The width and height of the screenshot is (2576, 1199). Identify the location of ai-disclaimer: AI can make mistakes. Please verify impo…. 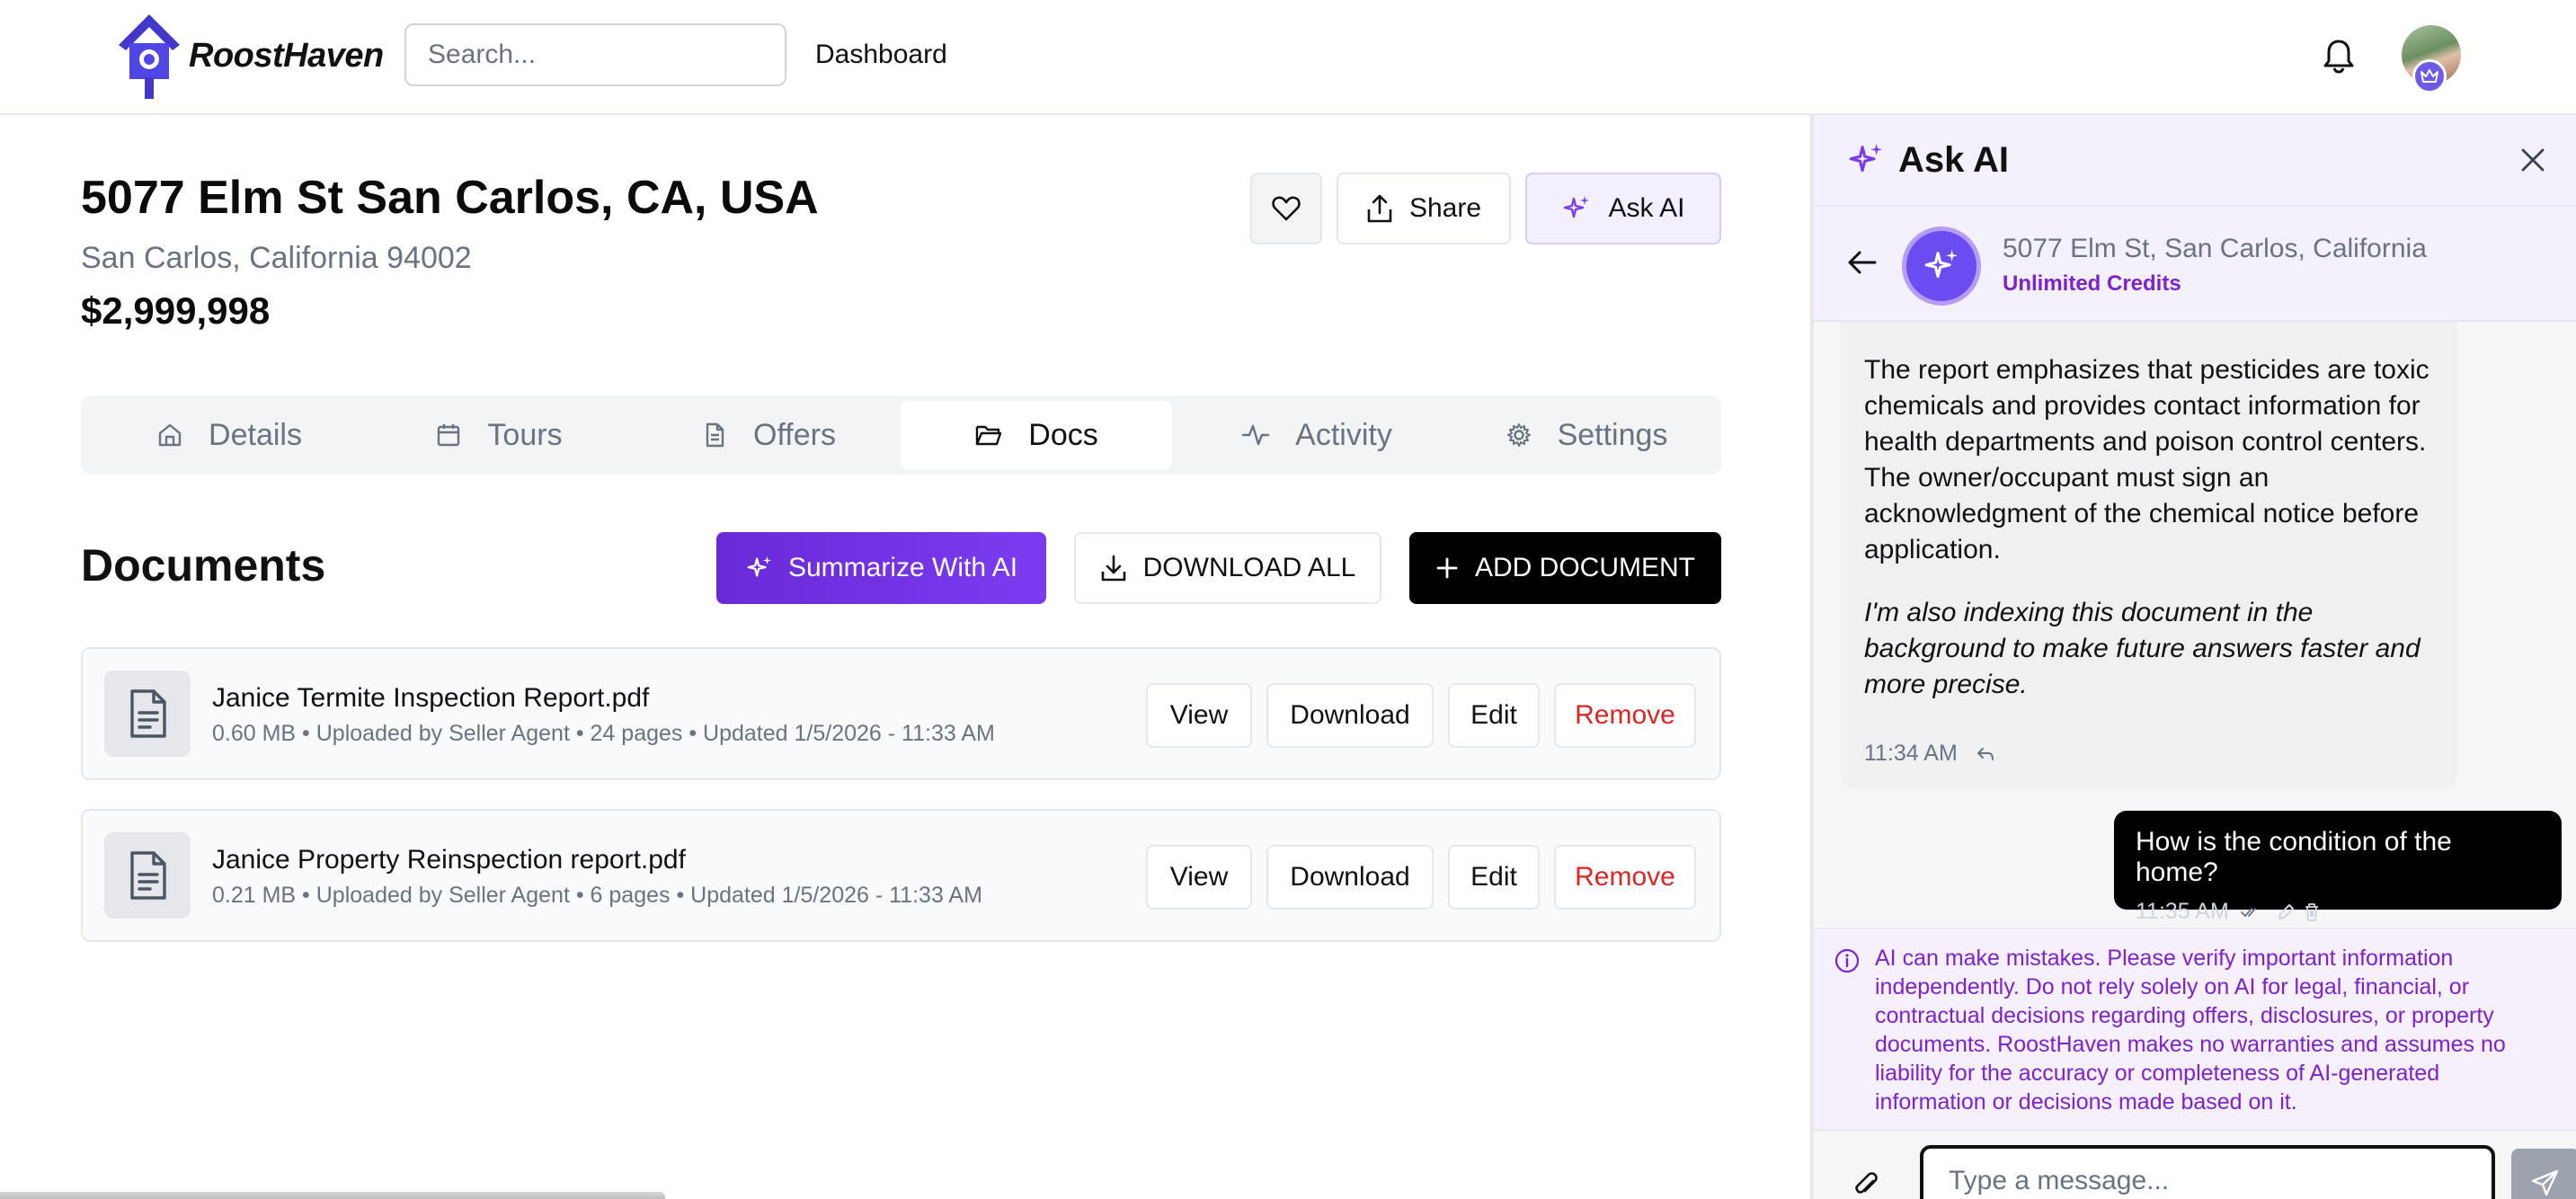
(2195, 1028).